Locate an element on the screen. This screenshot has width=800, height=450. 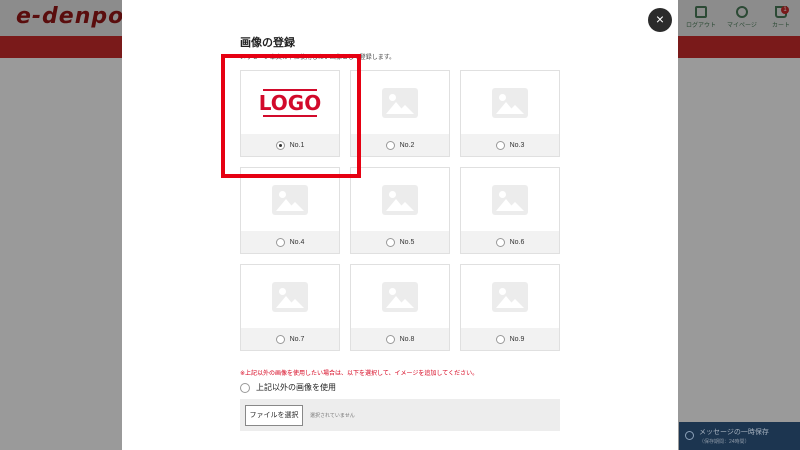
other-image-label: 上記以外の画像を使用 is located at coordinates (296, 387).